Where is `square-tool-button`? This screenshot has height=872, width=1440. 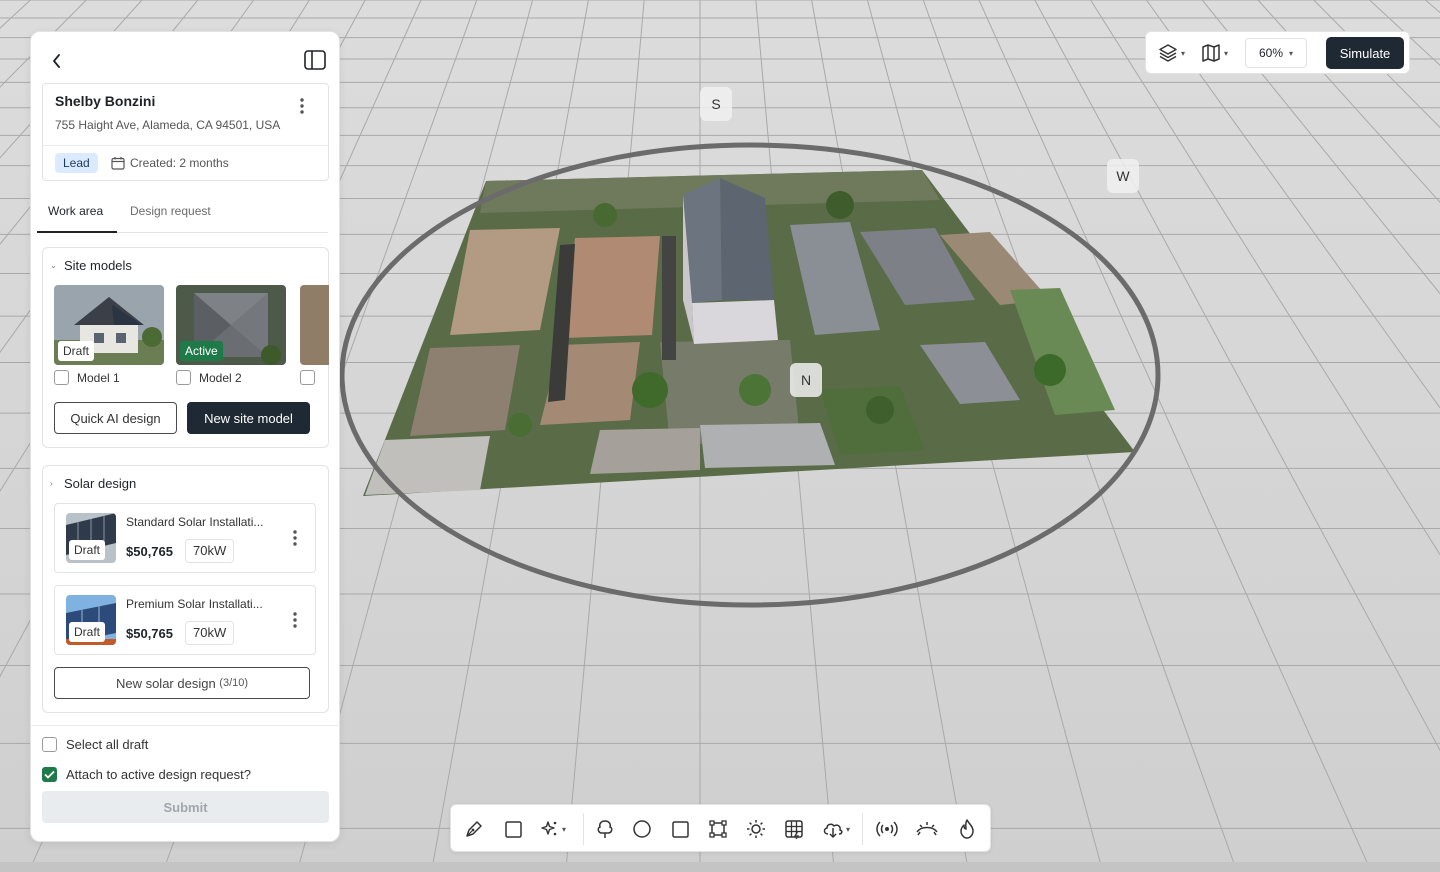
square-tool-button is located at coordinates (680, 829).